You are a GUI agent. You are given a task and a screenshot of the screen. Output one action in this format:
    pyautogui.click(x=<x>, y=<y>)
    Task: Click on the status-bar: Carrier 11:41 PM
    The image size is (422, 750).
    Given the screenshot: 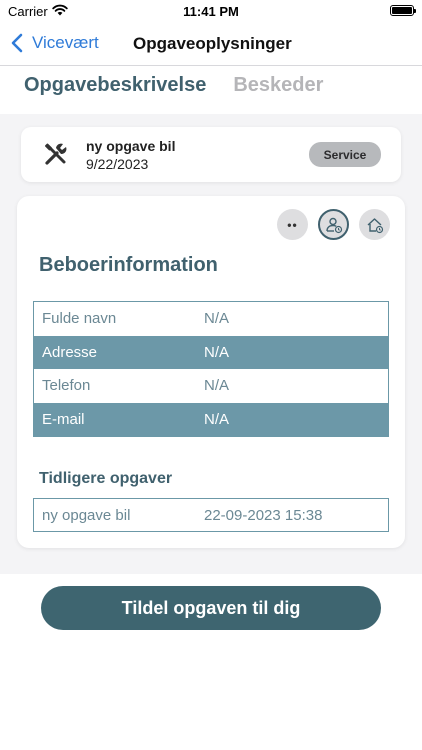 What is the action you would take?
    pyautogui.click(x=211, y=12)
    